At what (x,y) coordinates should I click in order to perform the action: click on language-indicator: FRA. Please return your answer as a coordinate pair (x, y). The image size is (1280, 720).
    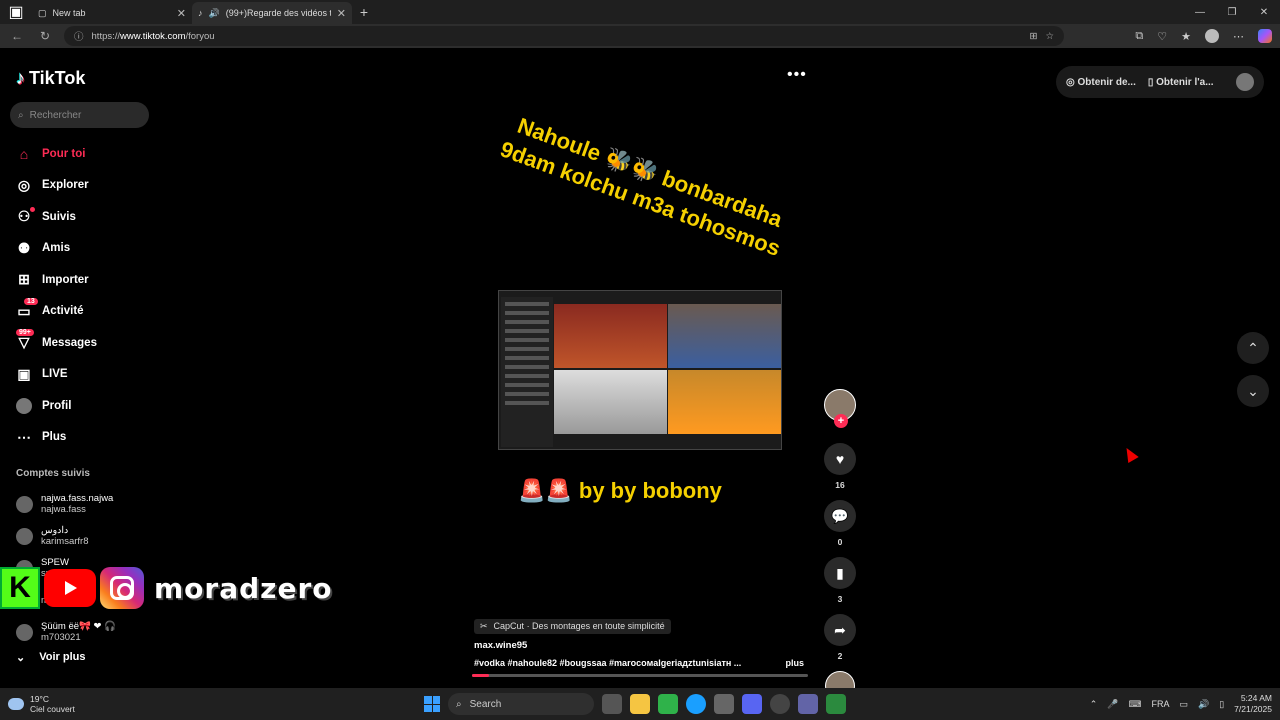
    Looking at the image, I should click on (1160, 704).